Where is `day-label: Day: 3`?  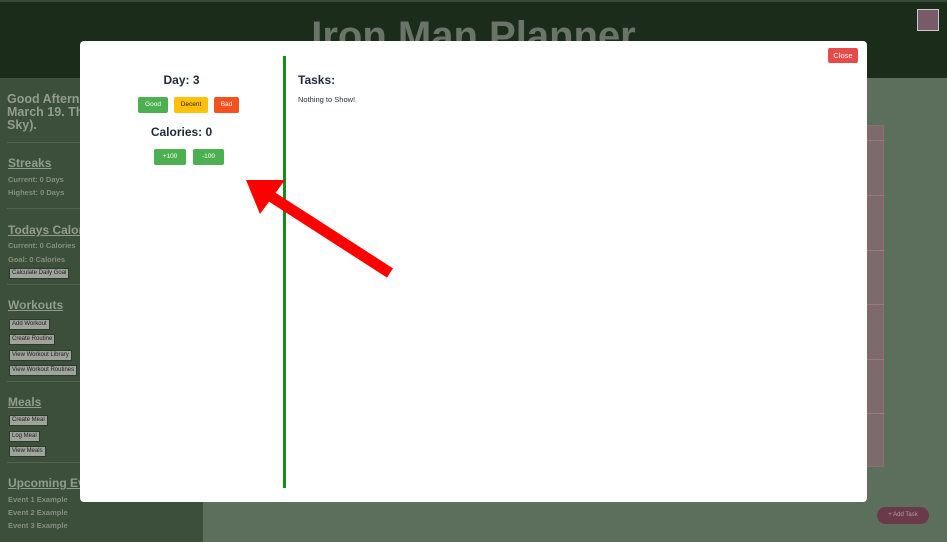 day-label: Day: 3 is located at coordinates (181, 80).